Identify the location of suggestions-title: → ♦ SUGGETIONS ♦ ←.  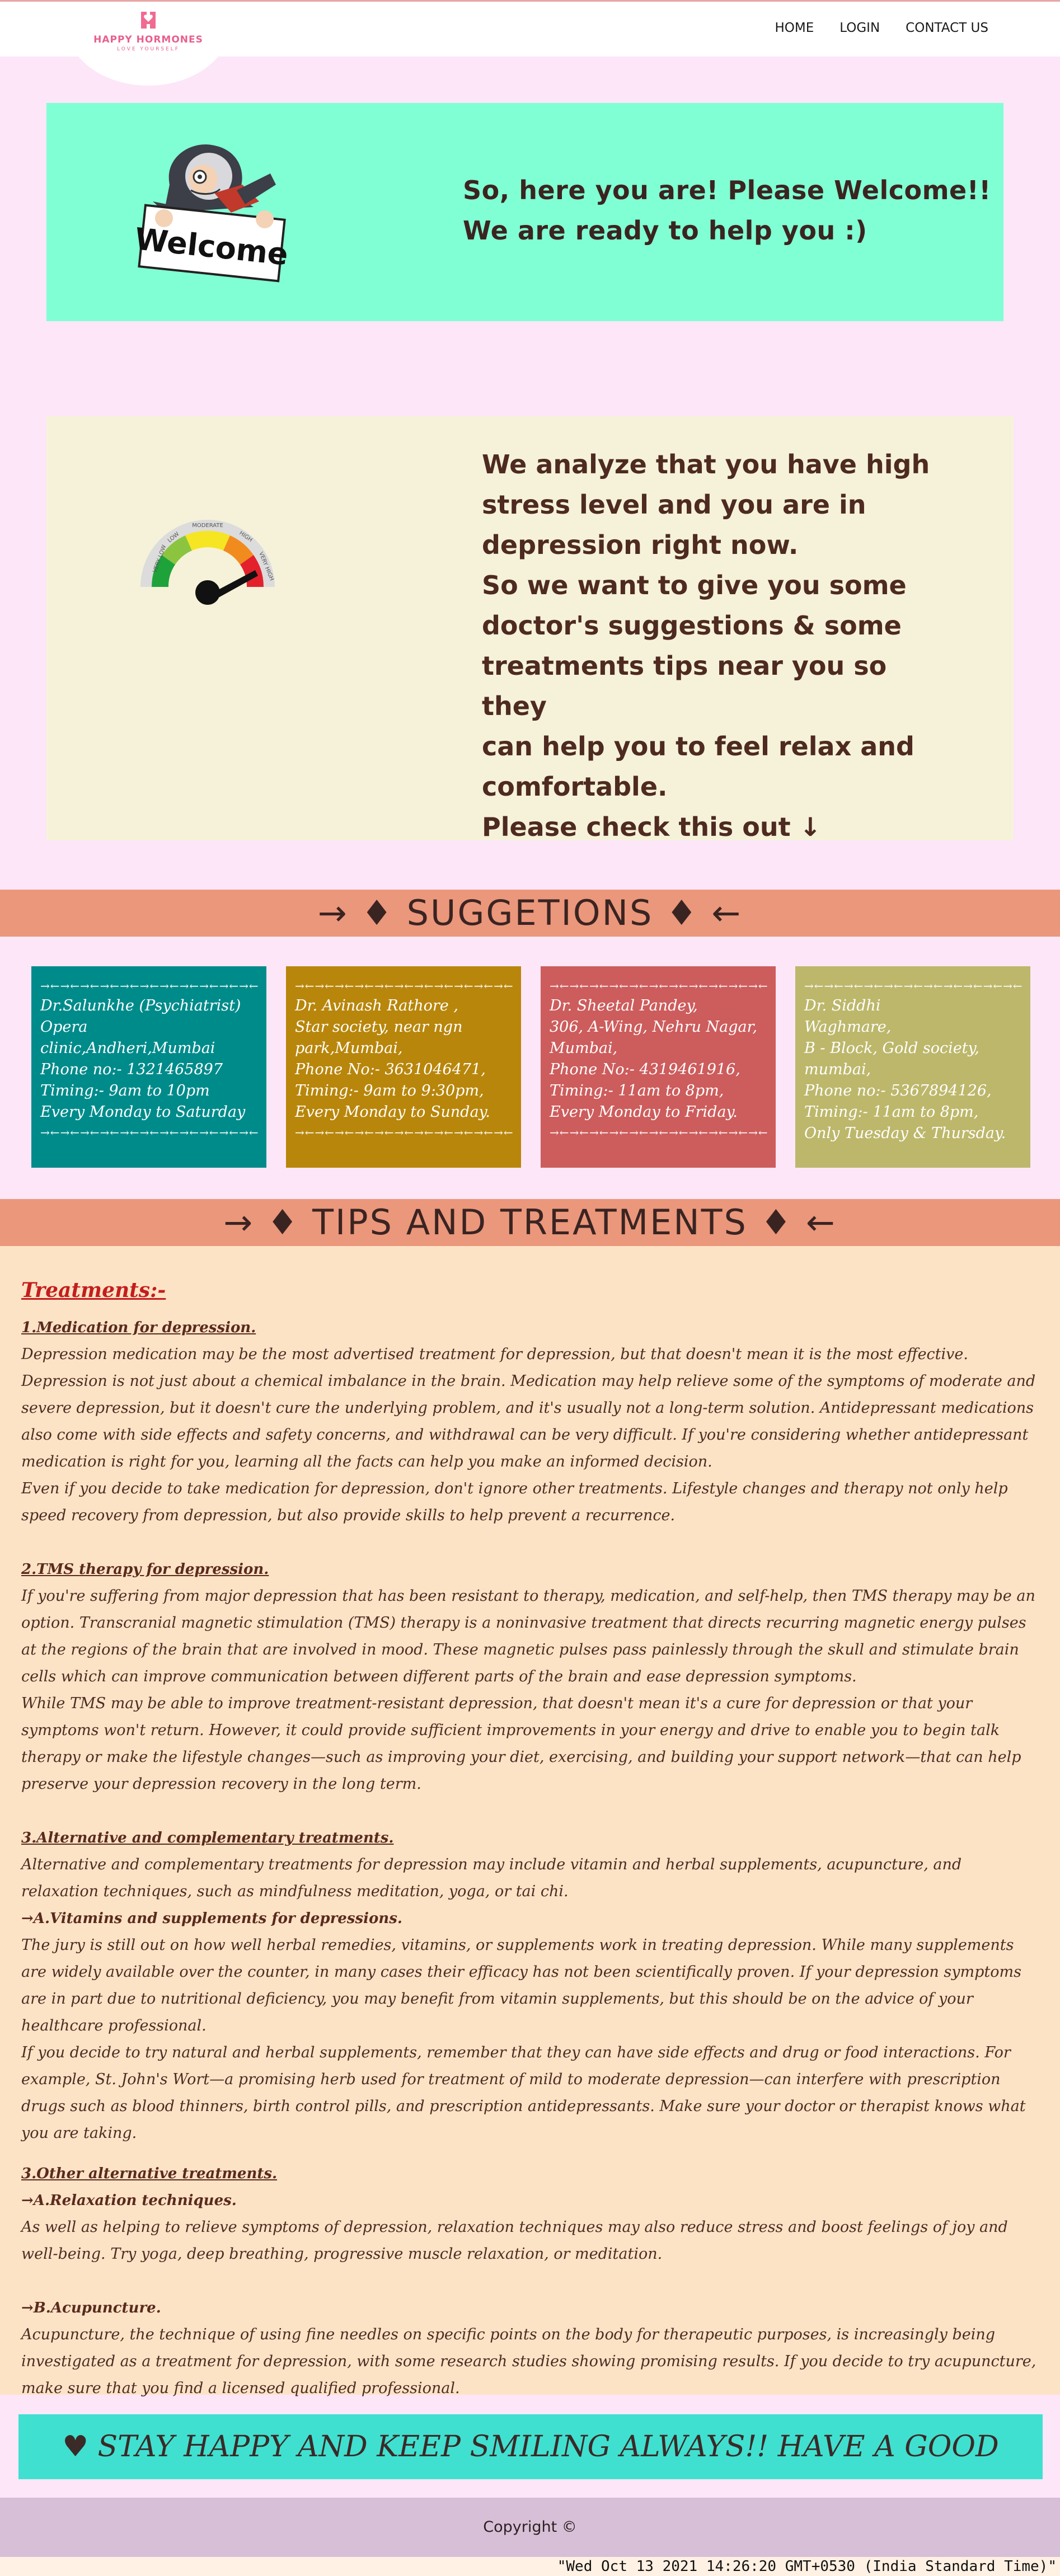
(530, 912).